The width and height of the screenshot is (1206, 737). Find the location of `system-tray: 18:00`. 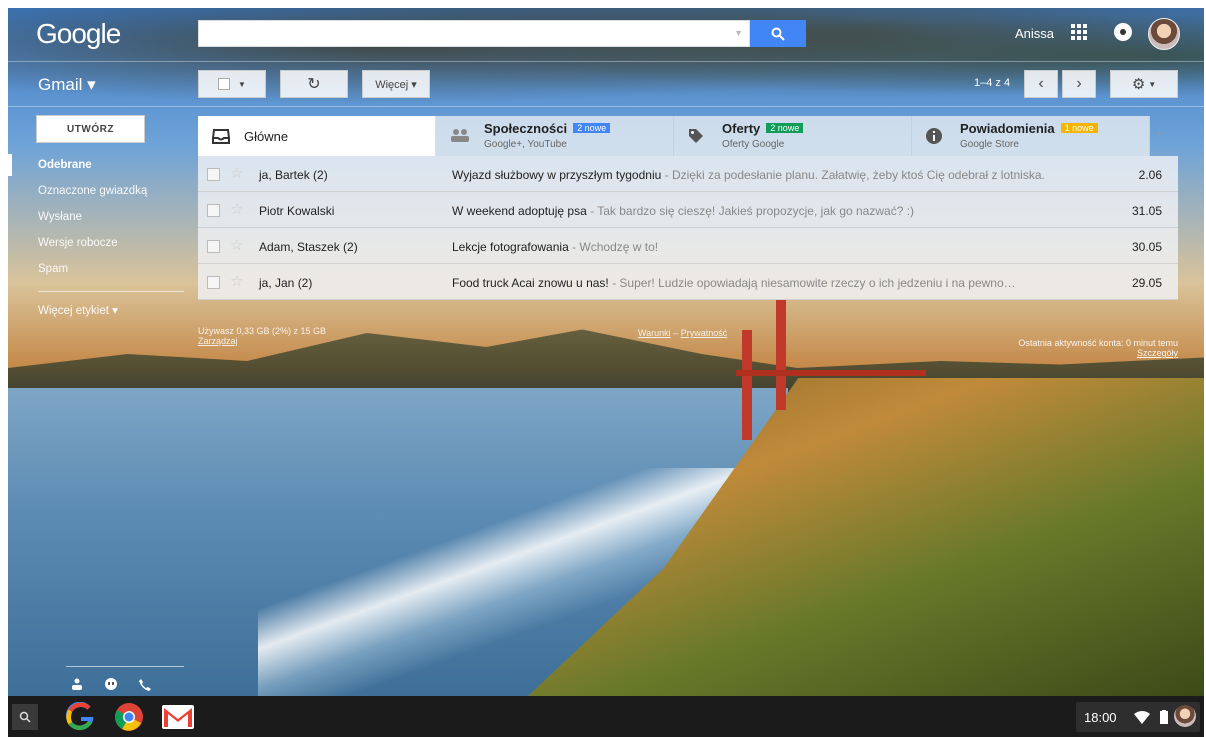

system-tray: 18:00 is located at coordinates (1138, 717).